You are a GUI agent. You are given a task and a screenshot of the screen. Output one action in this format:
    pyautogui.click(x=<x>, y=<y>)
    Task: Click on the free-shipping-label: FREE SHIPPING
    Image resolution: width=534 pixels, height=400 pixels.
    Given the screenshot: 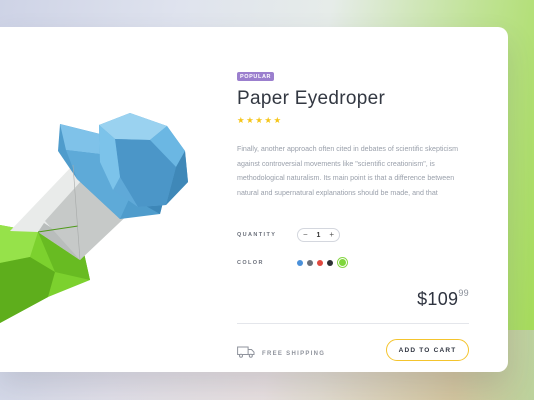 What is the action you would take?
    pyautogui.click(x=294, y=354)
    